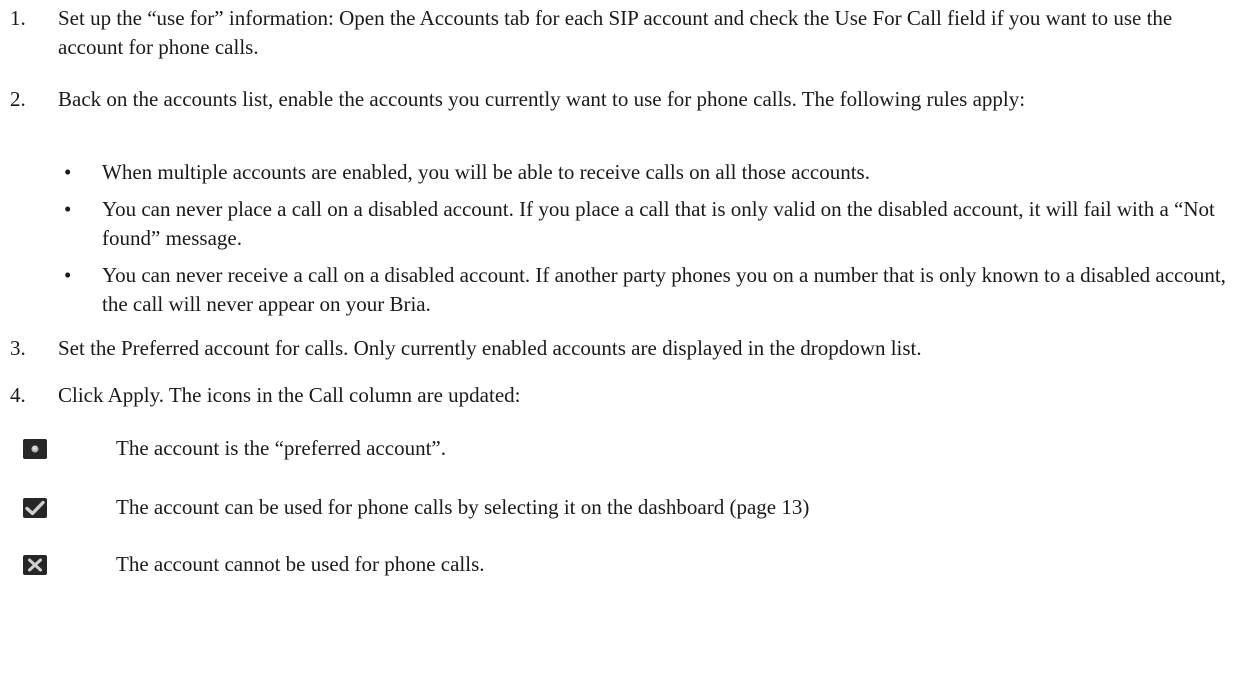  What do you see at coordinates (35, 508) in the screenshot?
I see `checkmark-icon` at bounding box center [35, 508].